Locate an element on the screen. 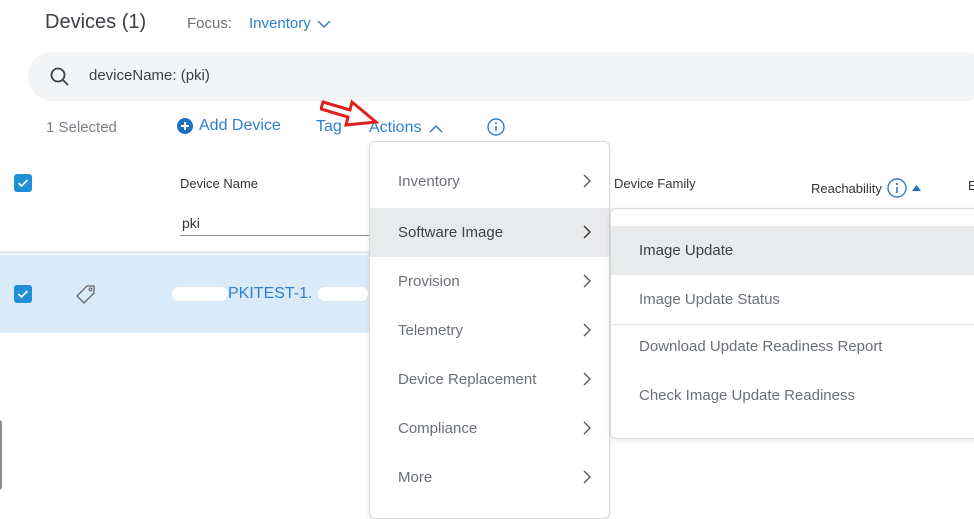 The height and width of the screenshot is (519, 974). search-bar: deviceName: (pki) is located at coordinates (501, 76).